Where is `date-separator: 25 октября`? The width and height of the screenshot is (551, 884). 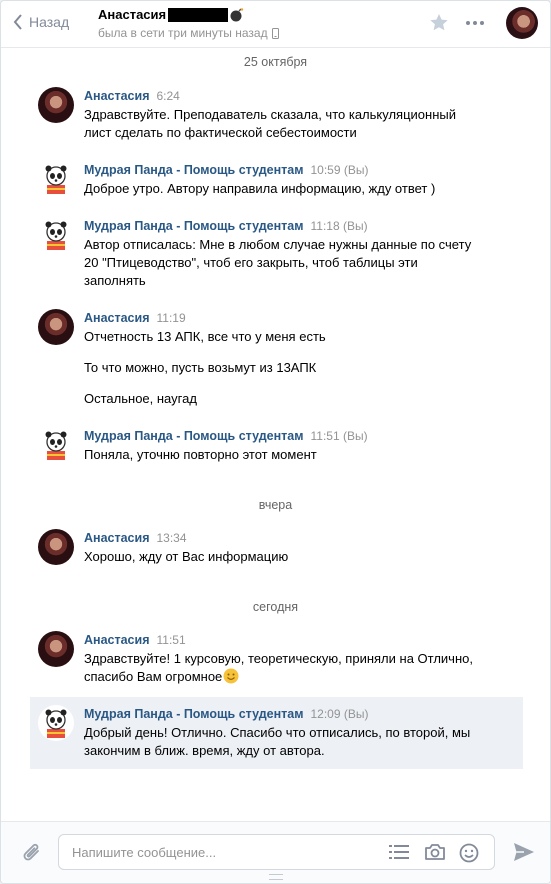 date-separator: 25 октября is located at coordinates (275, 62).